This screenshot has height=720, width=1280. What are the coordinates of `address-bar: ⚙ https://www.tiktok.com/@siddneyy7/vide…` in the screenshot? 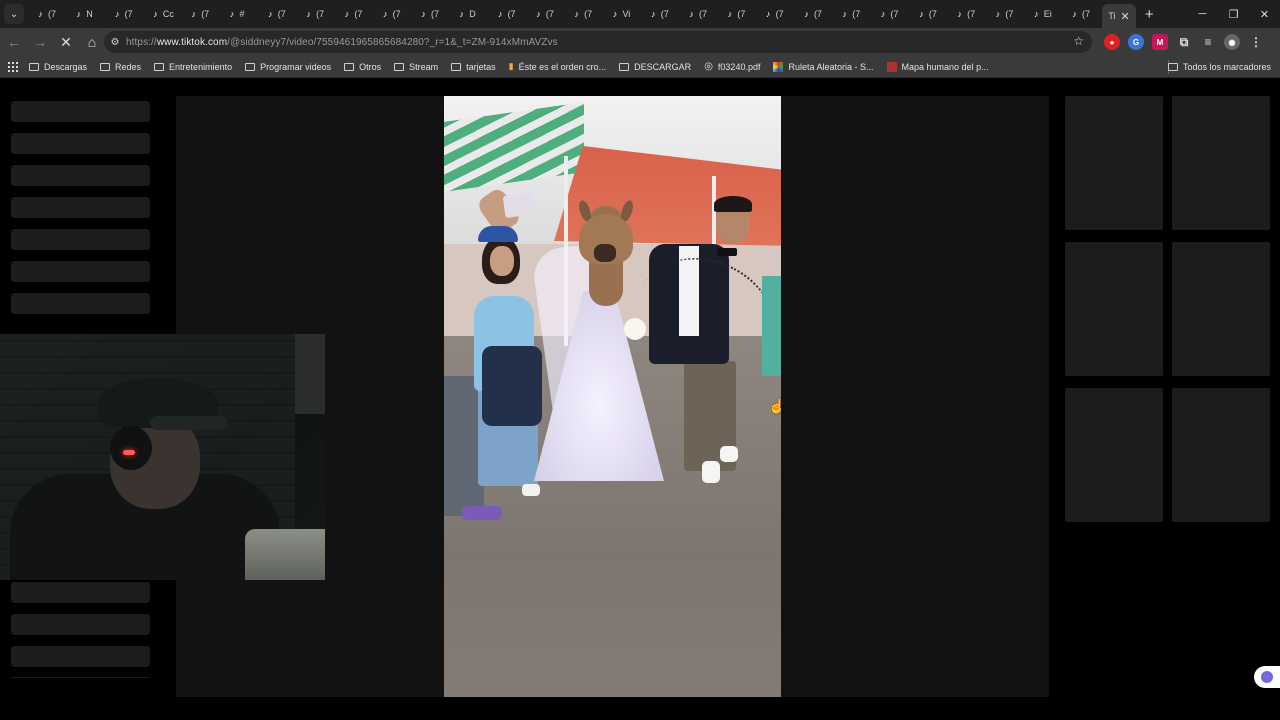 It's located at (598, 42).